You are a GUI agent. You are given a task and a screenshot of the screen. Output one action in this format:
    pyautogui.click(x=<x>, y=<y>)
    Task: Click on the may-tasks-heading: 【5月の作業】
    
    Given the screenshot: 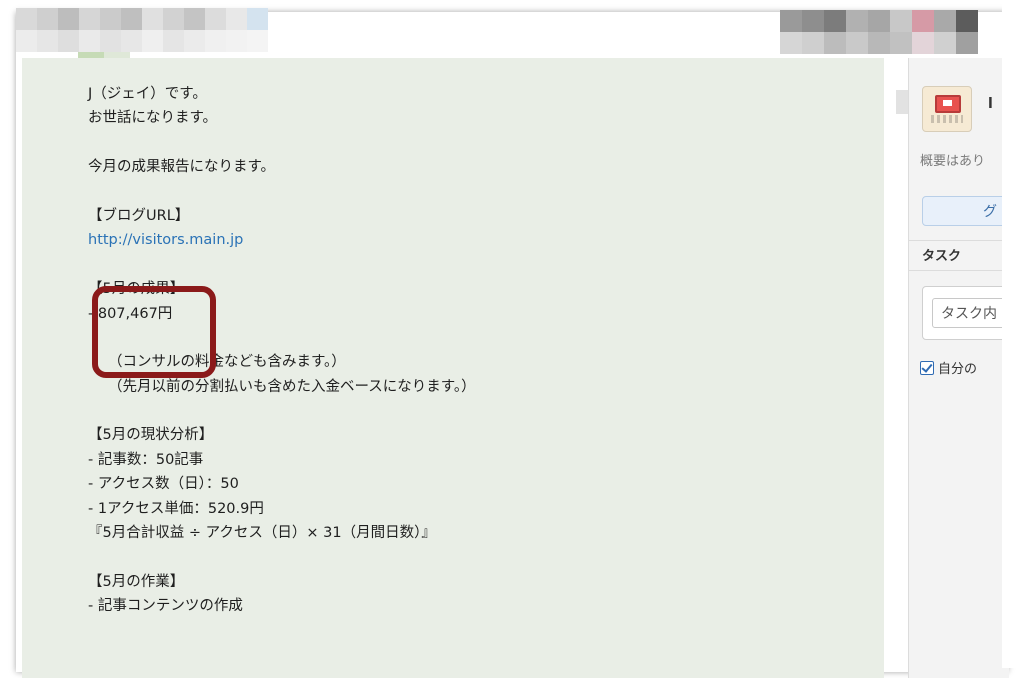 What is the action you would take?
    pyautogui.click(x=136, y=581)
    